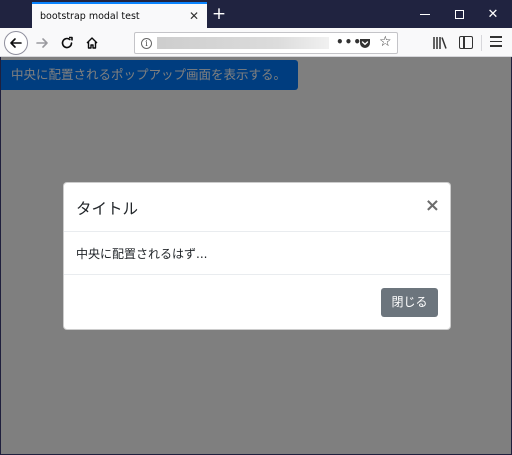  What do you see at coordinates (90, 16) in the screenshot?
I see `tab-title: bootstrap modal test` at bounding box center [90, 16].